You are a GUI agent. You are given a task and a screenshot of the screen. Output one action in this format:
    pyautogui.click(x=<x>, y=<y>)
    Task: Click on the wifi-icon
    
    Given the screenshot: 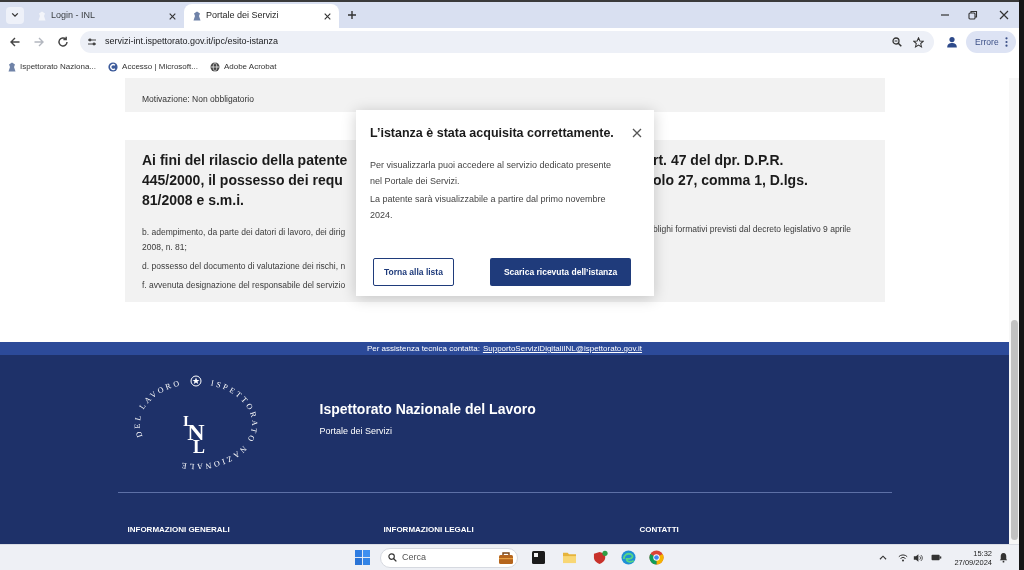 What is the action you would take?
    pyautogui.click(x=903, y=557)
    